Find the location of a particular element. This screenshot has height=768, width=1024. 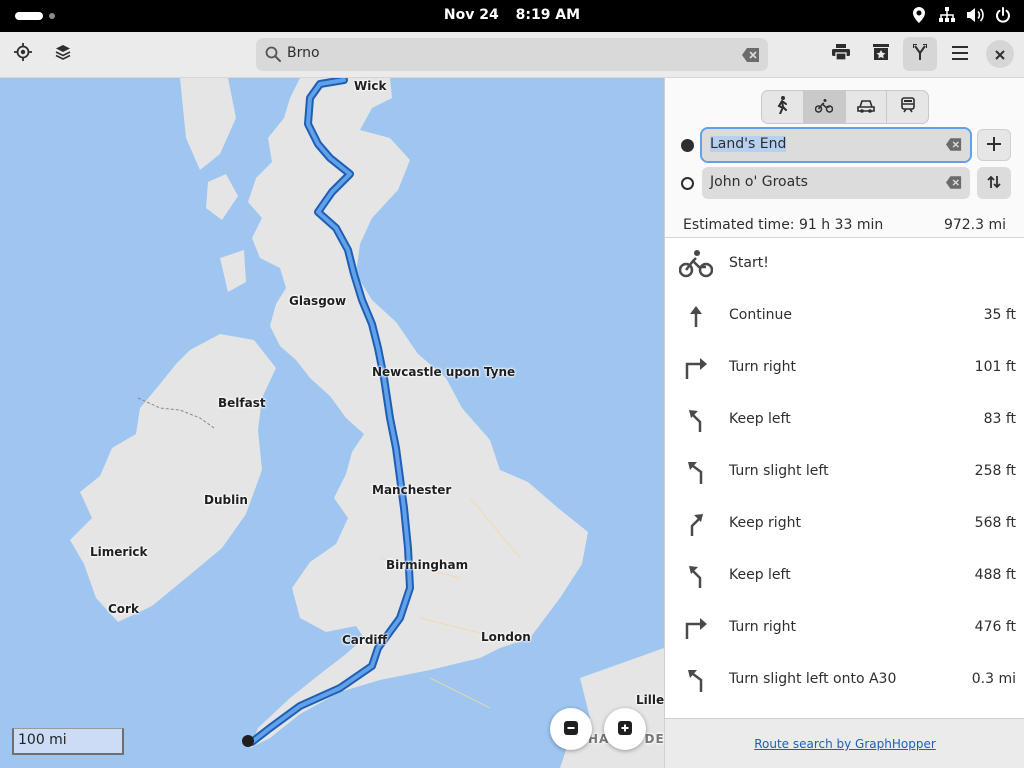

menu-icon is located at coordinates (960, 54).